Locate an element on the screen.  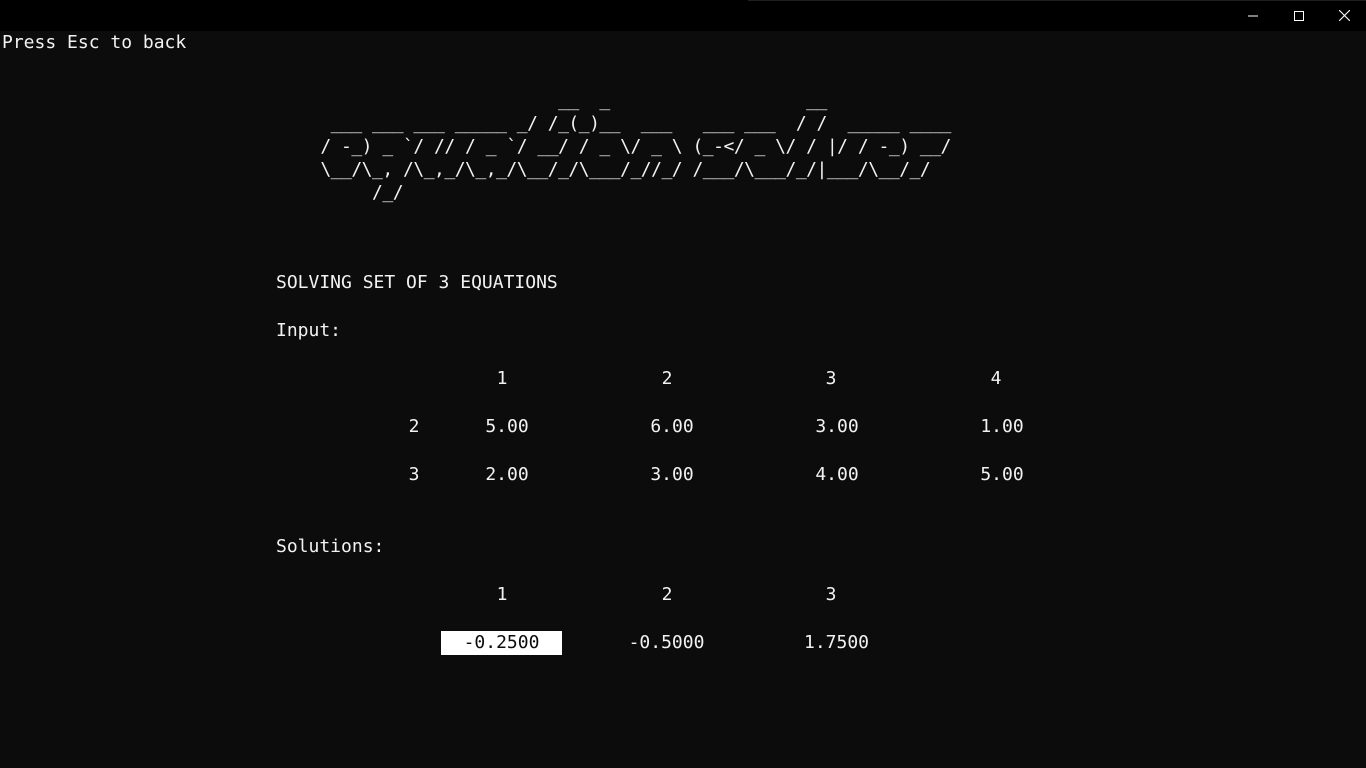
solution-value: -0.5000 is located at coordinates (666, 643).